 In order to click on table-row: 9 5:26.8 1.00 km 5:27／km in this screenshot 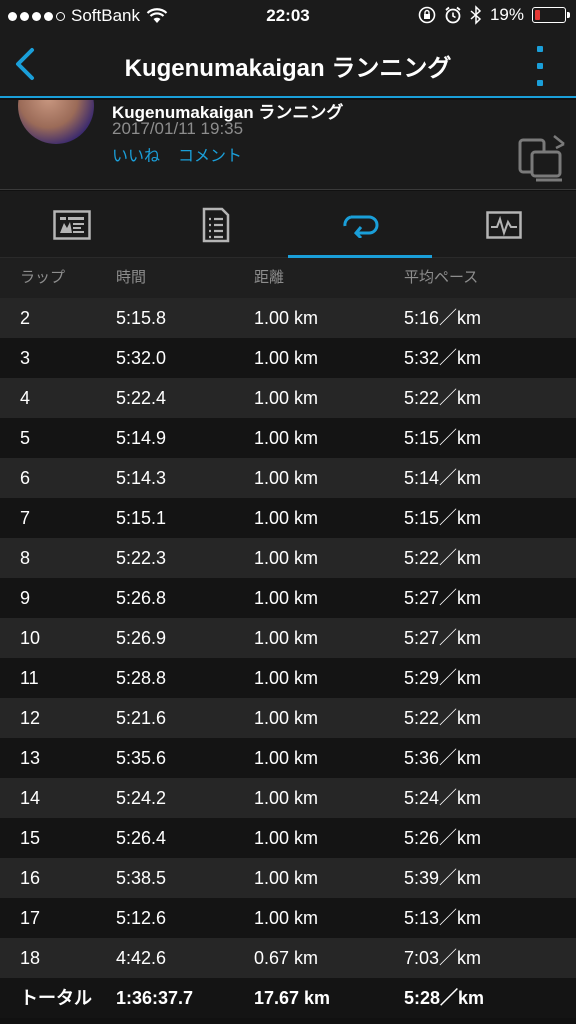, I will do `click(288, 598)`.